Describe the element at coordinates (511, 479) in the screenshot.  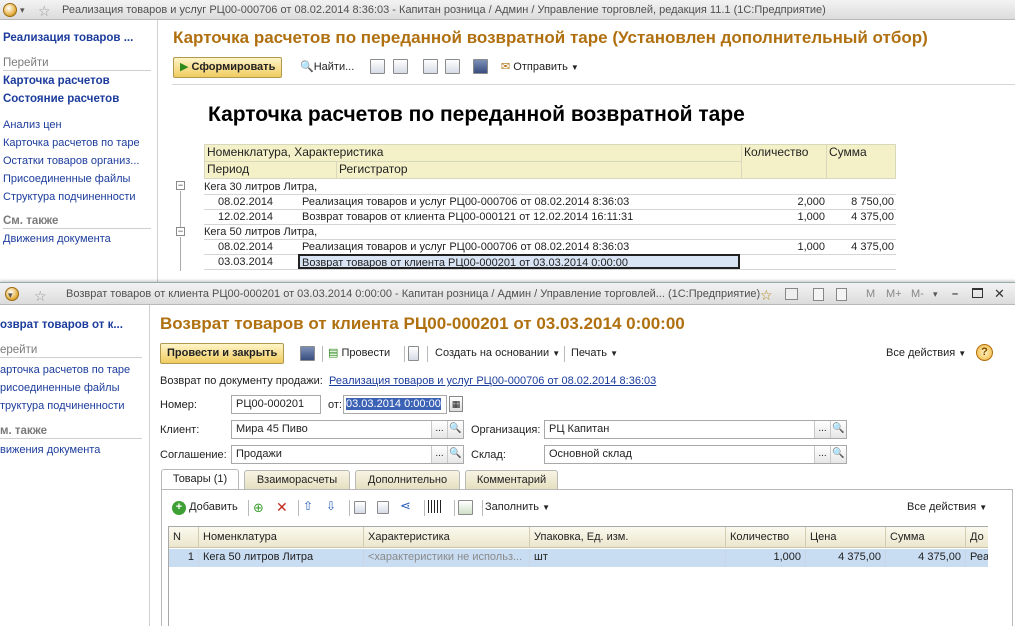
I see `tab-comment: Комментарий` at that location.